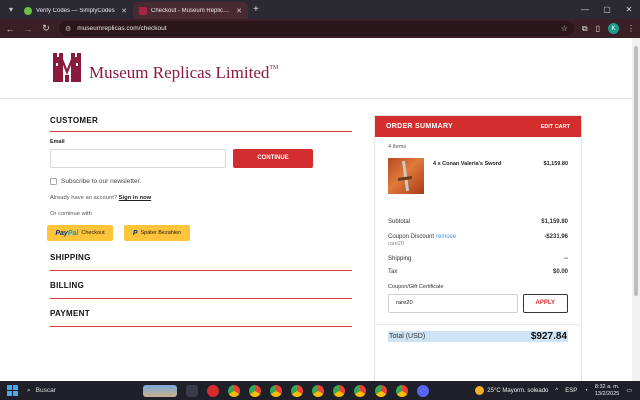 The image size is (640, 400). What do you see at coordinates (201, 181) in the screenshot?
I see `newsletter-row: Subscribe to our newsletter.` at bounding box center [201, 181].